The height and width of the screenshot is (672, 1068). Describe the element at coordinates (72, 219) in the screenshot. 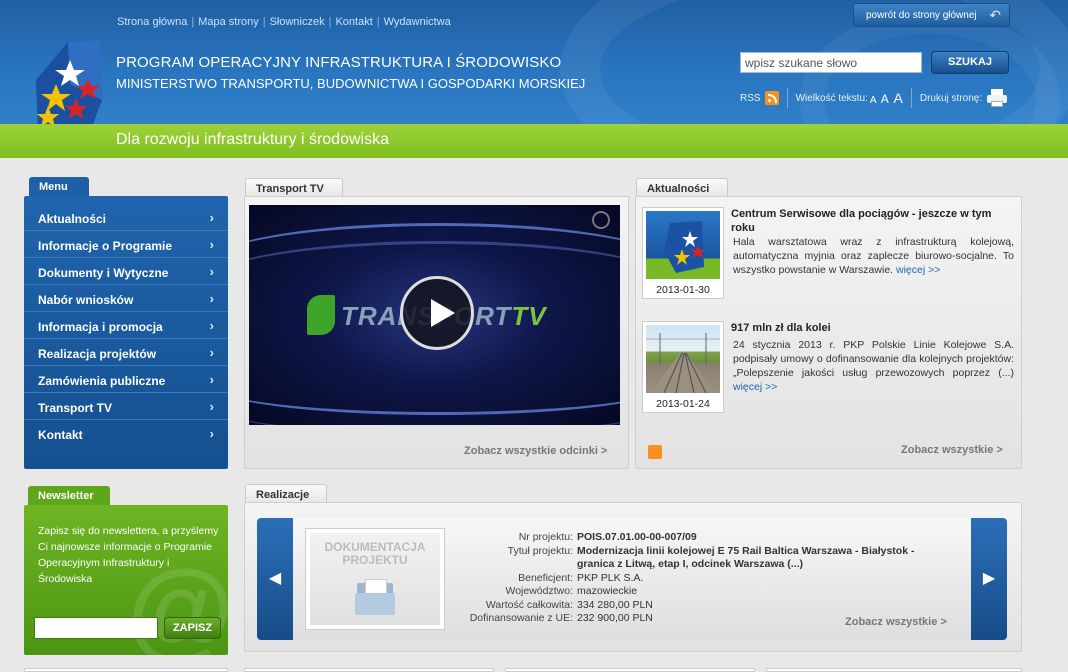

I see `menu-item-label: Aktualności` at that location.